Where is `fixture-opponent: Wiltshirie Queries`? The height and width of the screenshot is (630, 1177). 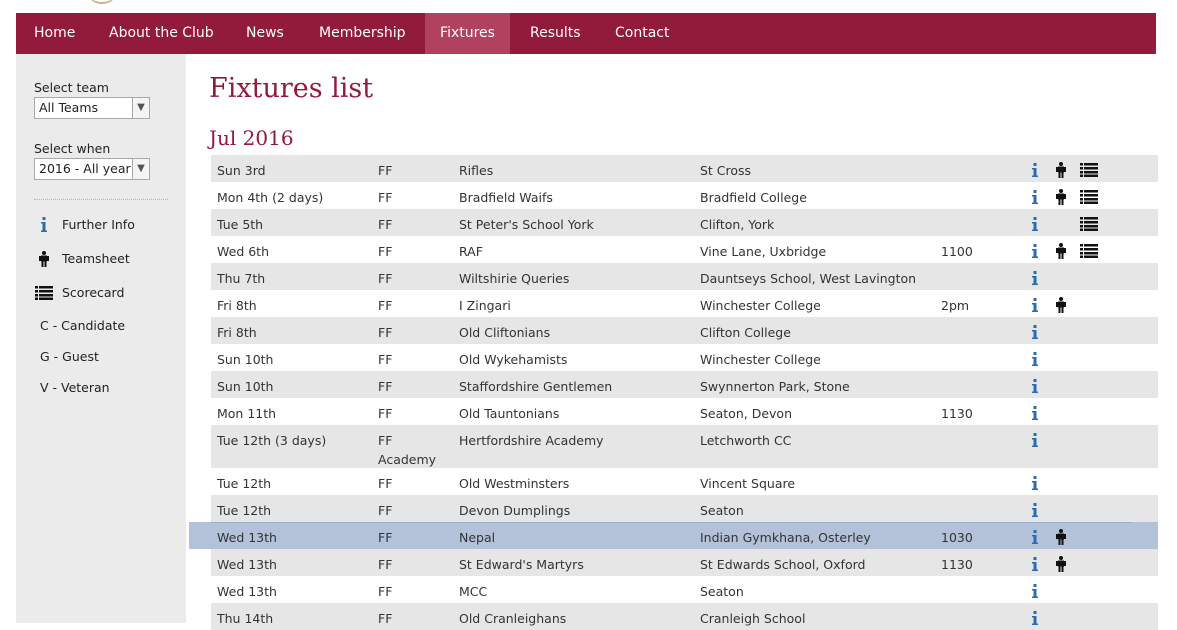
fixture-opponent: Wiltshirie Queries is located at coordinates (514, 278).